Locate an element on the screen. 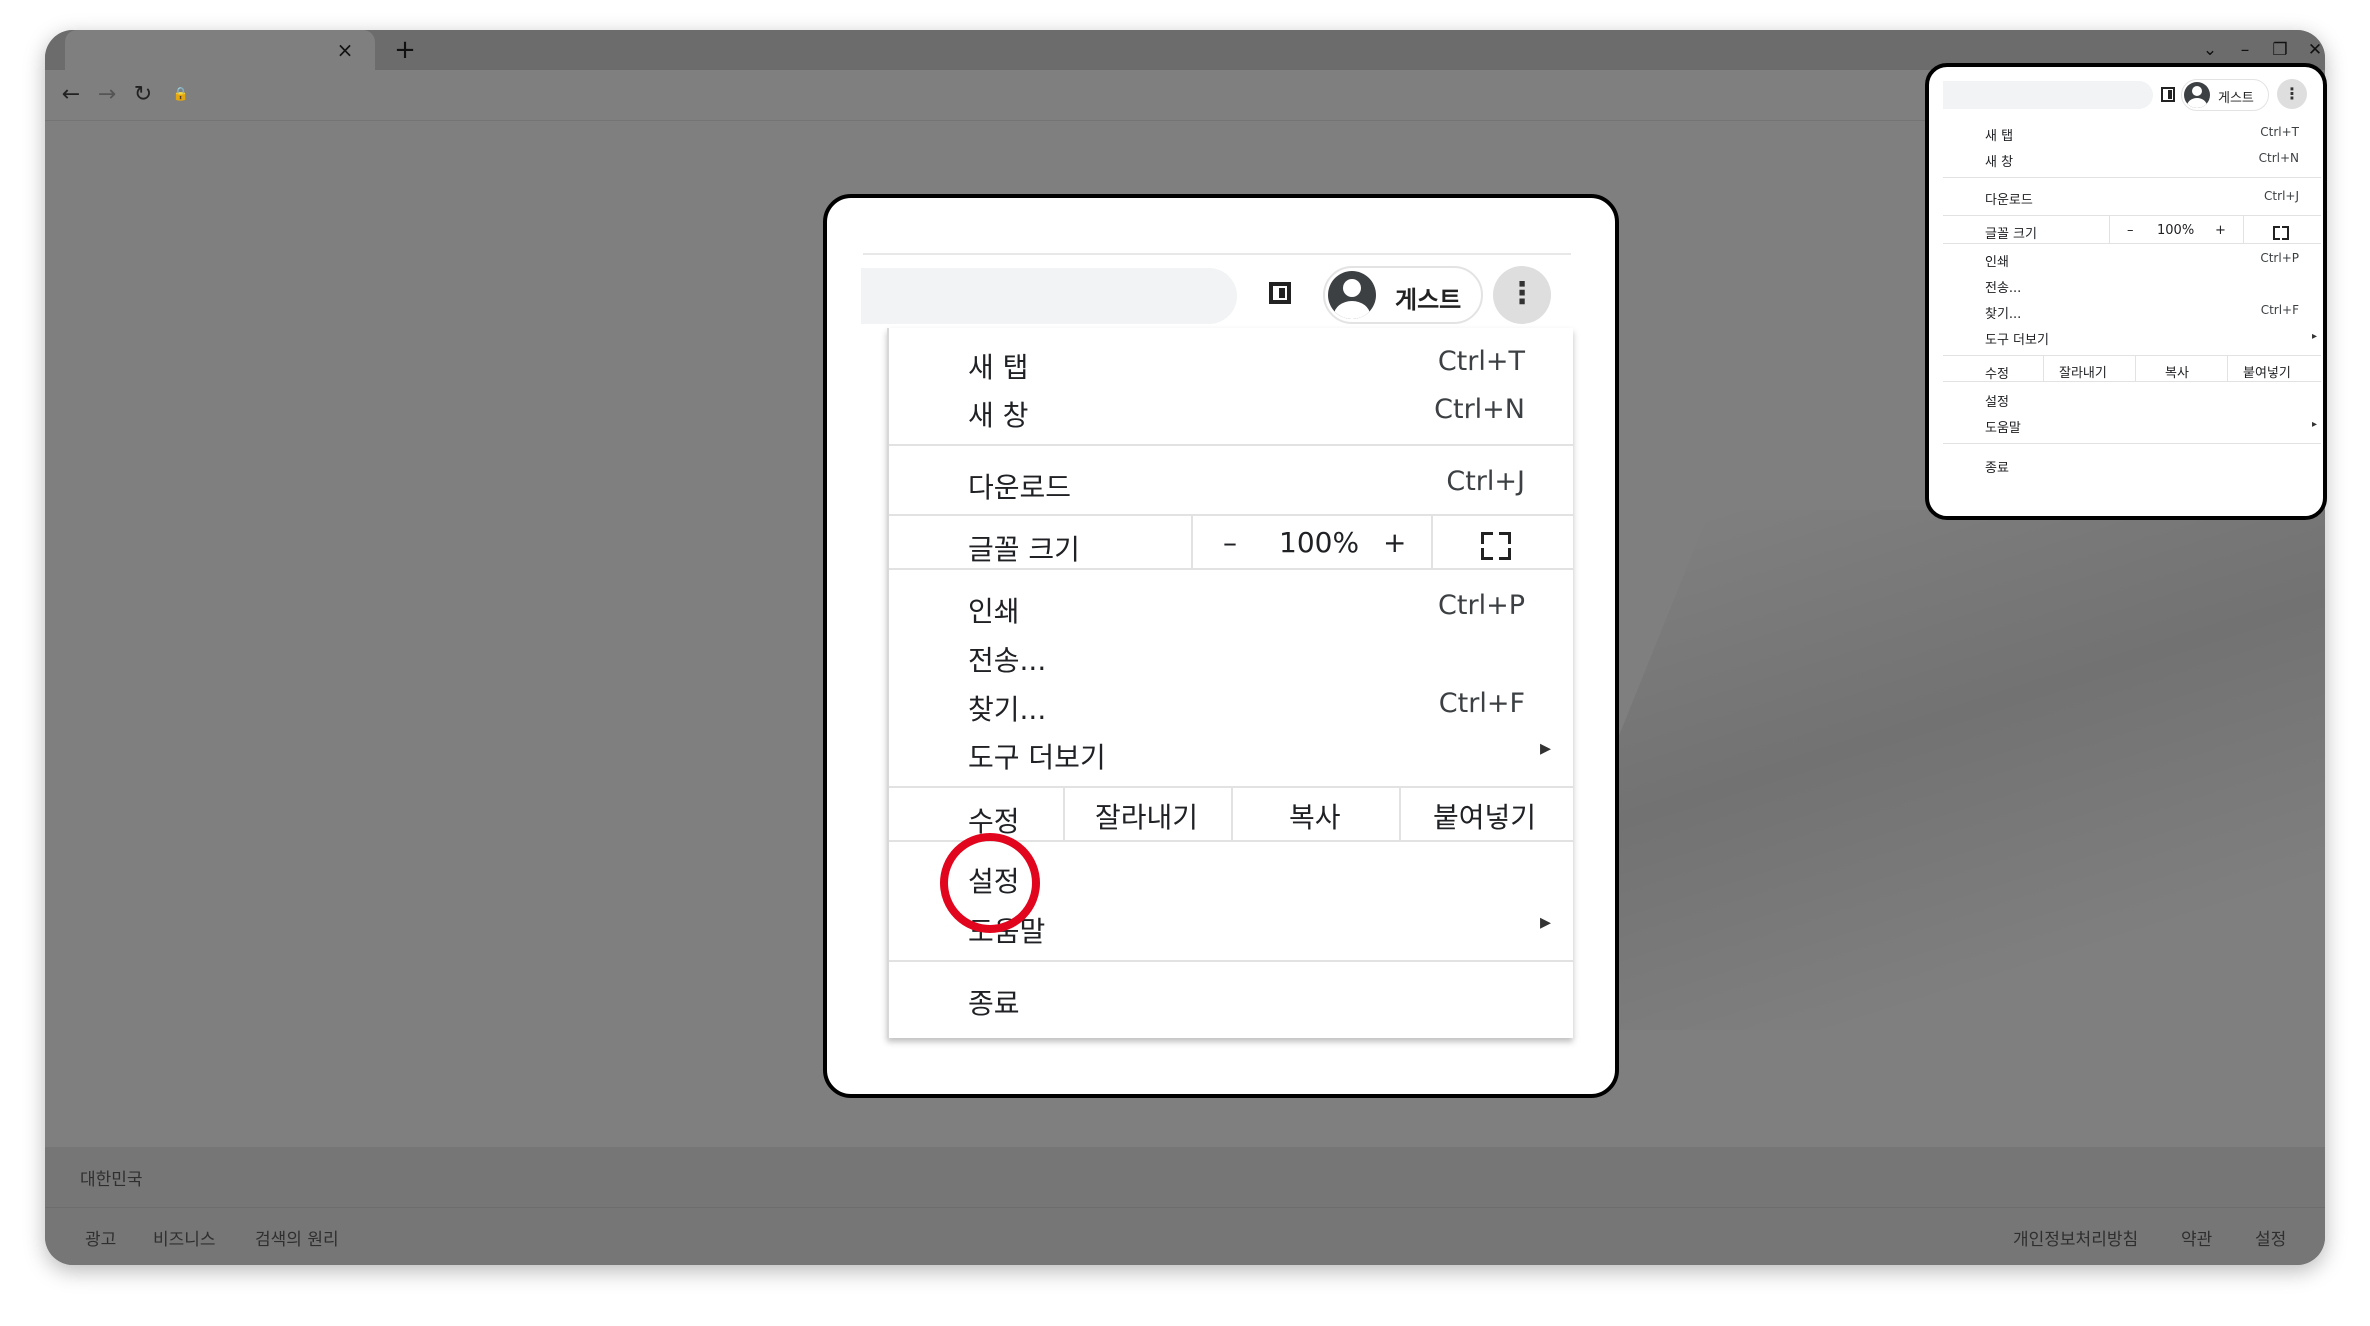 The height and width of the screenshot is (1326, 2370). zoom-level: 100% is located at coordinates (2176, 230).